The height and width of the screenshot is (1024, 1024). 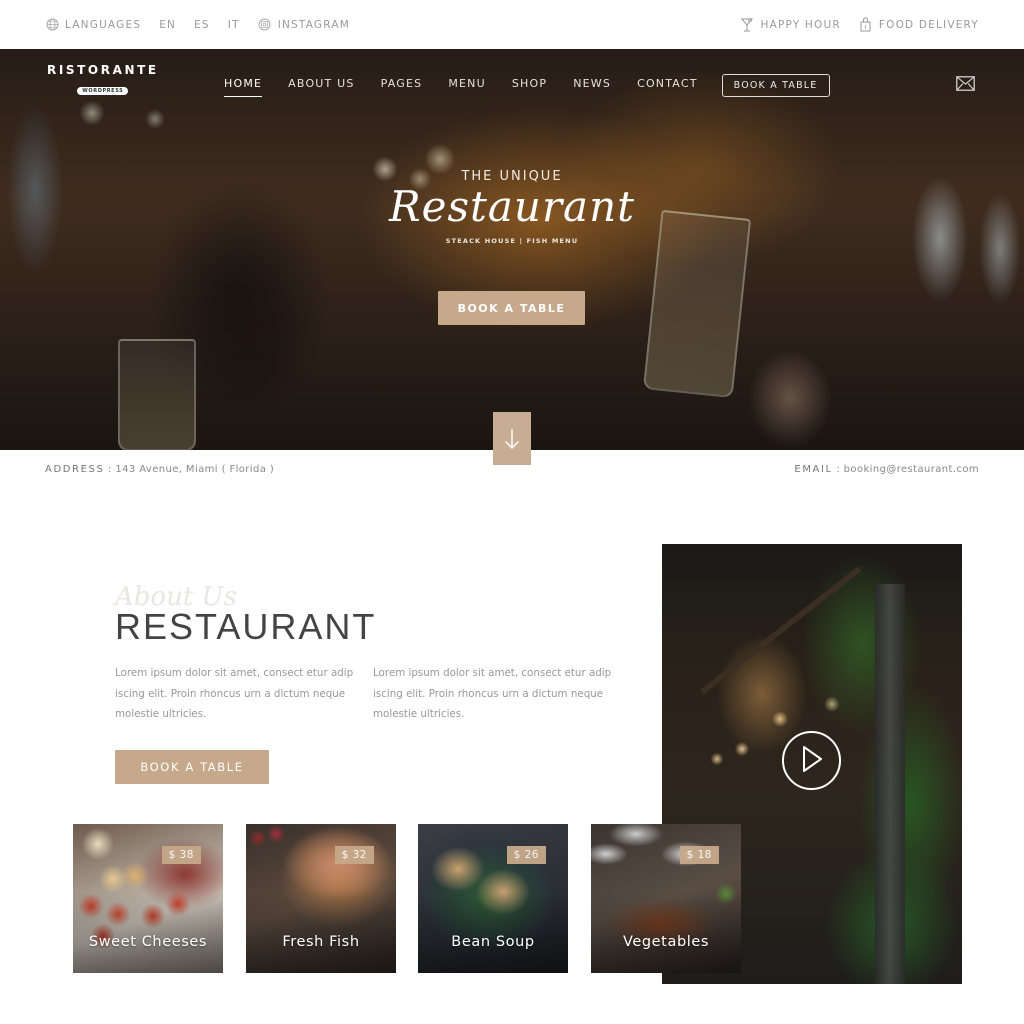 What do you see at coordinates (775, 85) in the screenshot?
I see `nav-book-table-button: BOOK A TABLE` at bounding box center [775, 85].